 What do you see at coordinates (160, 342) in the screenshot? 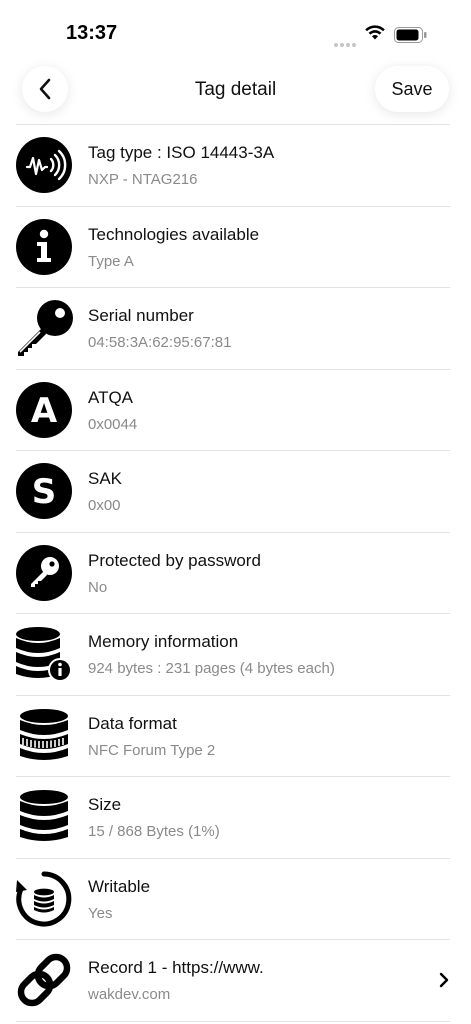
I see `row-subtitle: 04:58:3A:62:95:67:81` at bounding box center [160, 342].